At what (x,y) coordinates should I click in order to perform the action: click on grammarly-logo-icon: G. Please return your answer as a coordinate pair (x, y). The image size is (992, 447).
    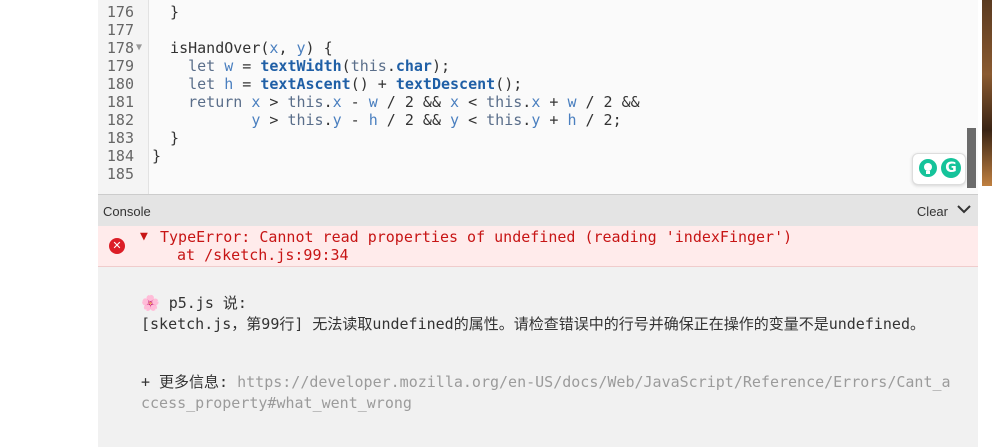
    Looking at the image, I should click on (951, 168).